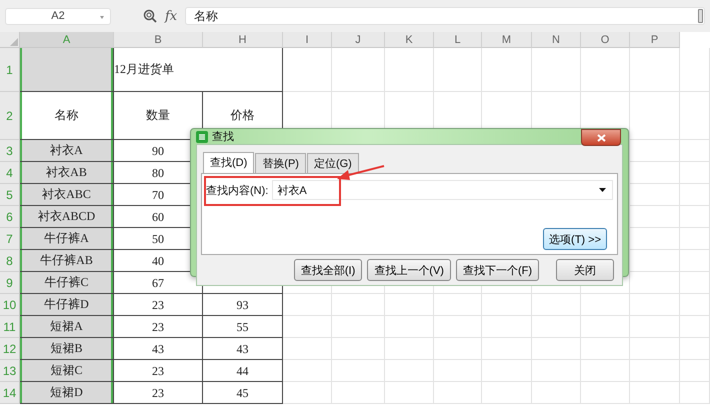 This screenshot has width=710, height=415. What do you see at coordinates (10, 195) in the screenshot?
I see `row-header: 5` at bounding box center [10, 195].